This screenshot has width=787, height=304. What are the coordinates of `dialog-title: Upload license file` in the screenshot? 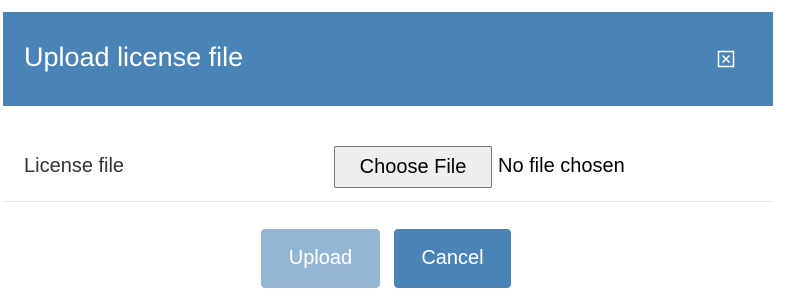 It's located at (134, 57).